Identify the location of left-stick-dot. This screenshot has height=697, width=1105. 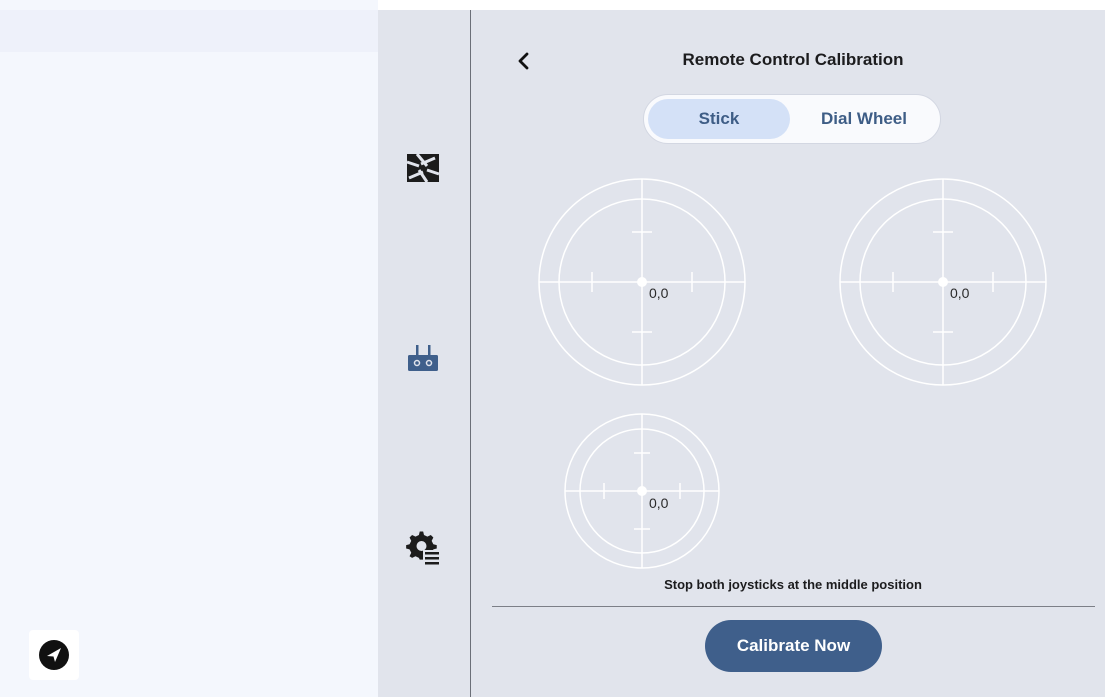
(642, 282).